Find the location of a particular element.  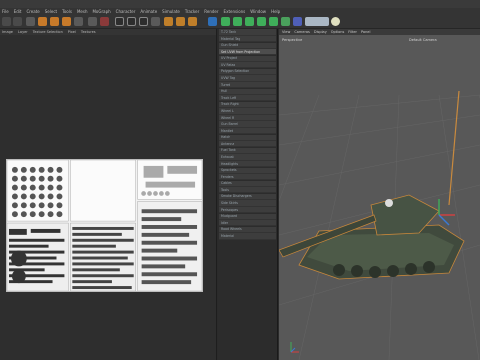

texture-menu-texture-selection: Texture Selection is located at coordinates (48, 32).